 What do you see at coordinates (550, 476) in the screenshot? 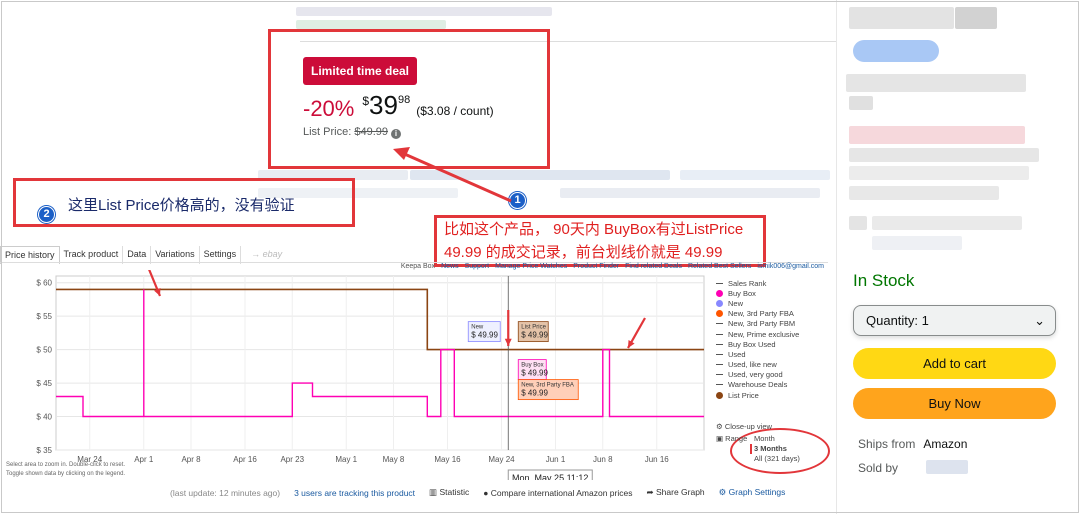
I see `crosshair-date: Mon, May 25 11:12` at bounding box center [550, 476].